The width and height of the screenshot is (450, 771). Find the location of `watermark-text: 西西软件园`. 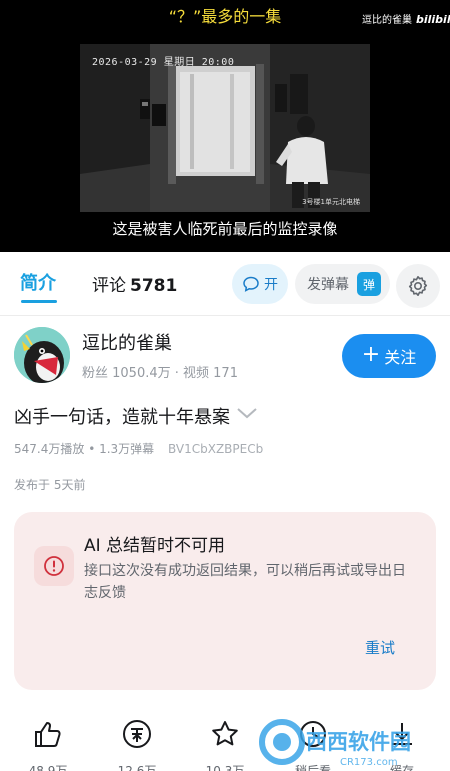

watermark-text: 西西软件园 is located at coordinates (358, 742).